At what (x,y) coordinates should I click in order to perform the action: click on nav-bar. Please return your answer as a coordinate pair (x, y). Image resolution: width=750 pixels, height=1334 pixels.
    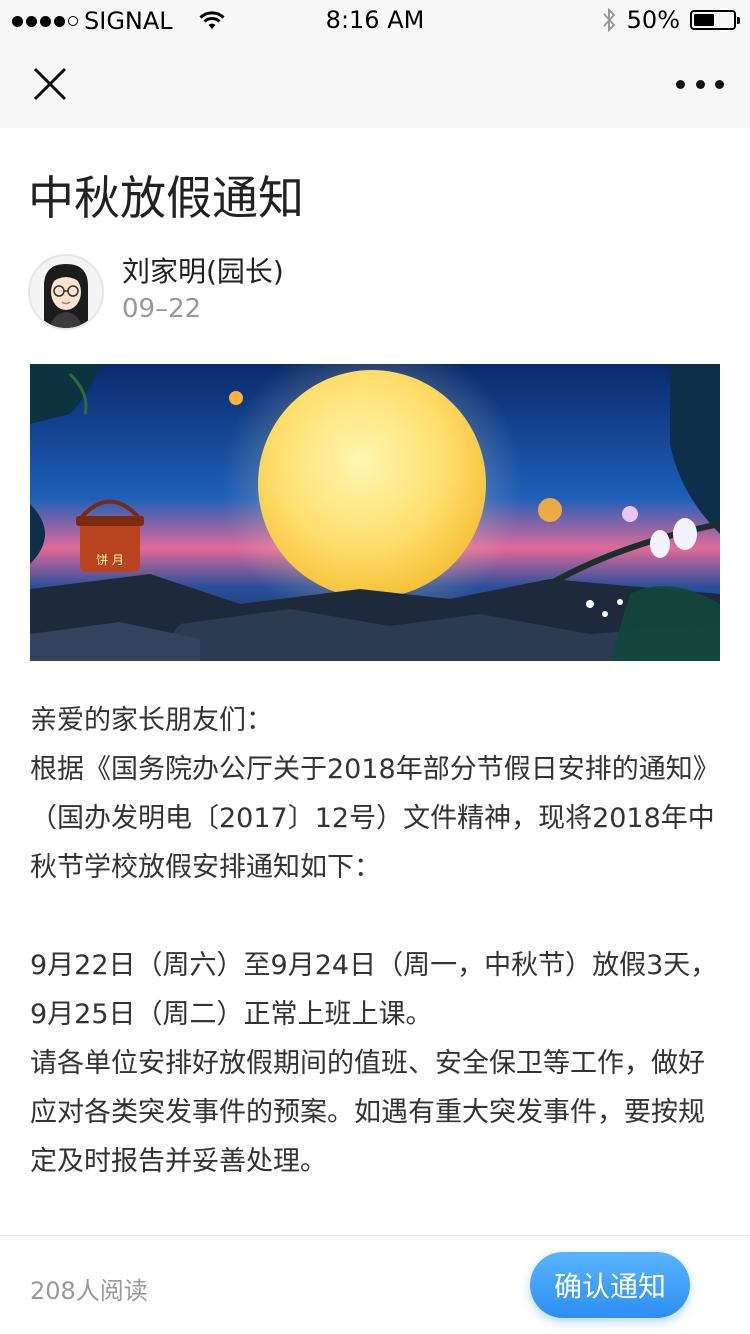
    Looking at the image, I should click on (375, 84).